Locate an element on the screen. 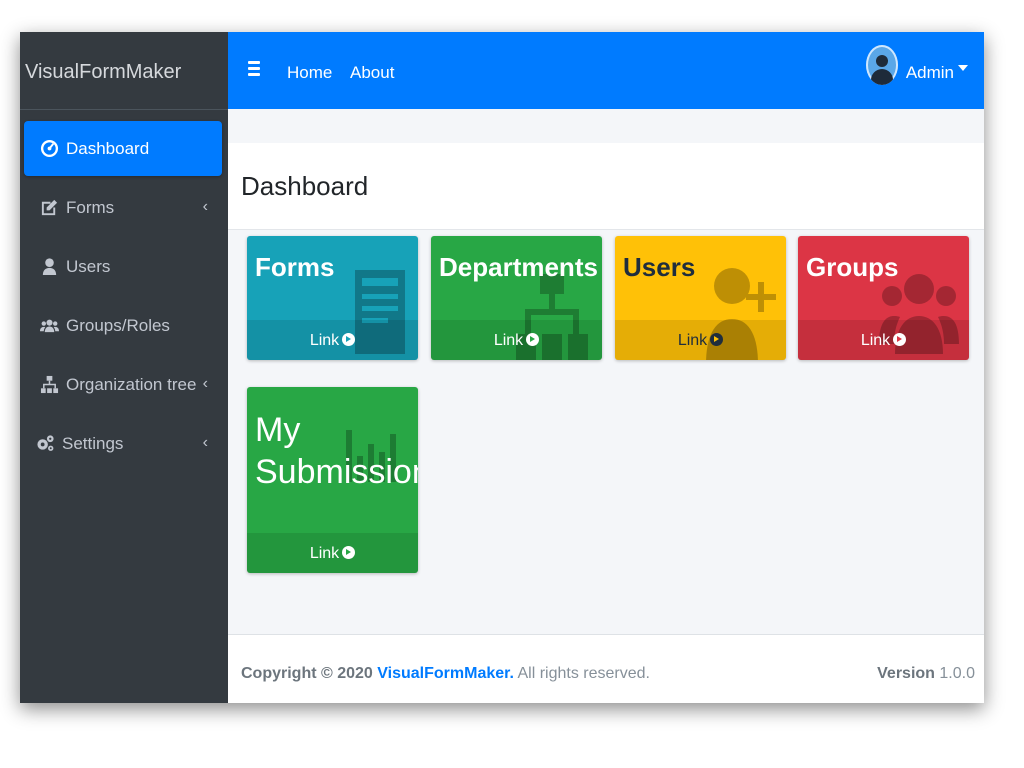 Image resolution: width=1024 pixels, height=768 pixels. card-title: Users is located at coordinates (659, 267).